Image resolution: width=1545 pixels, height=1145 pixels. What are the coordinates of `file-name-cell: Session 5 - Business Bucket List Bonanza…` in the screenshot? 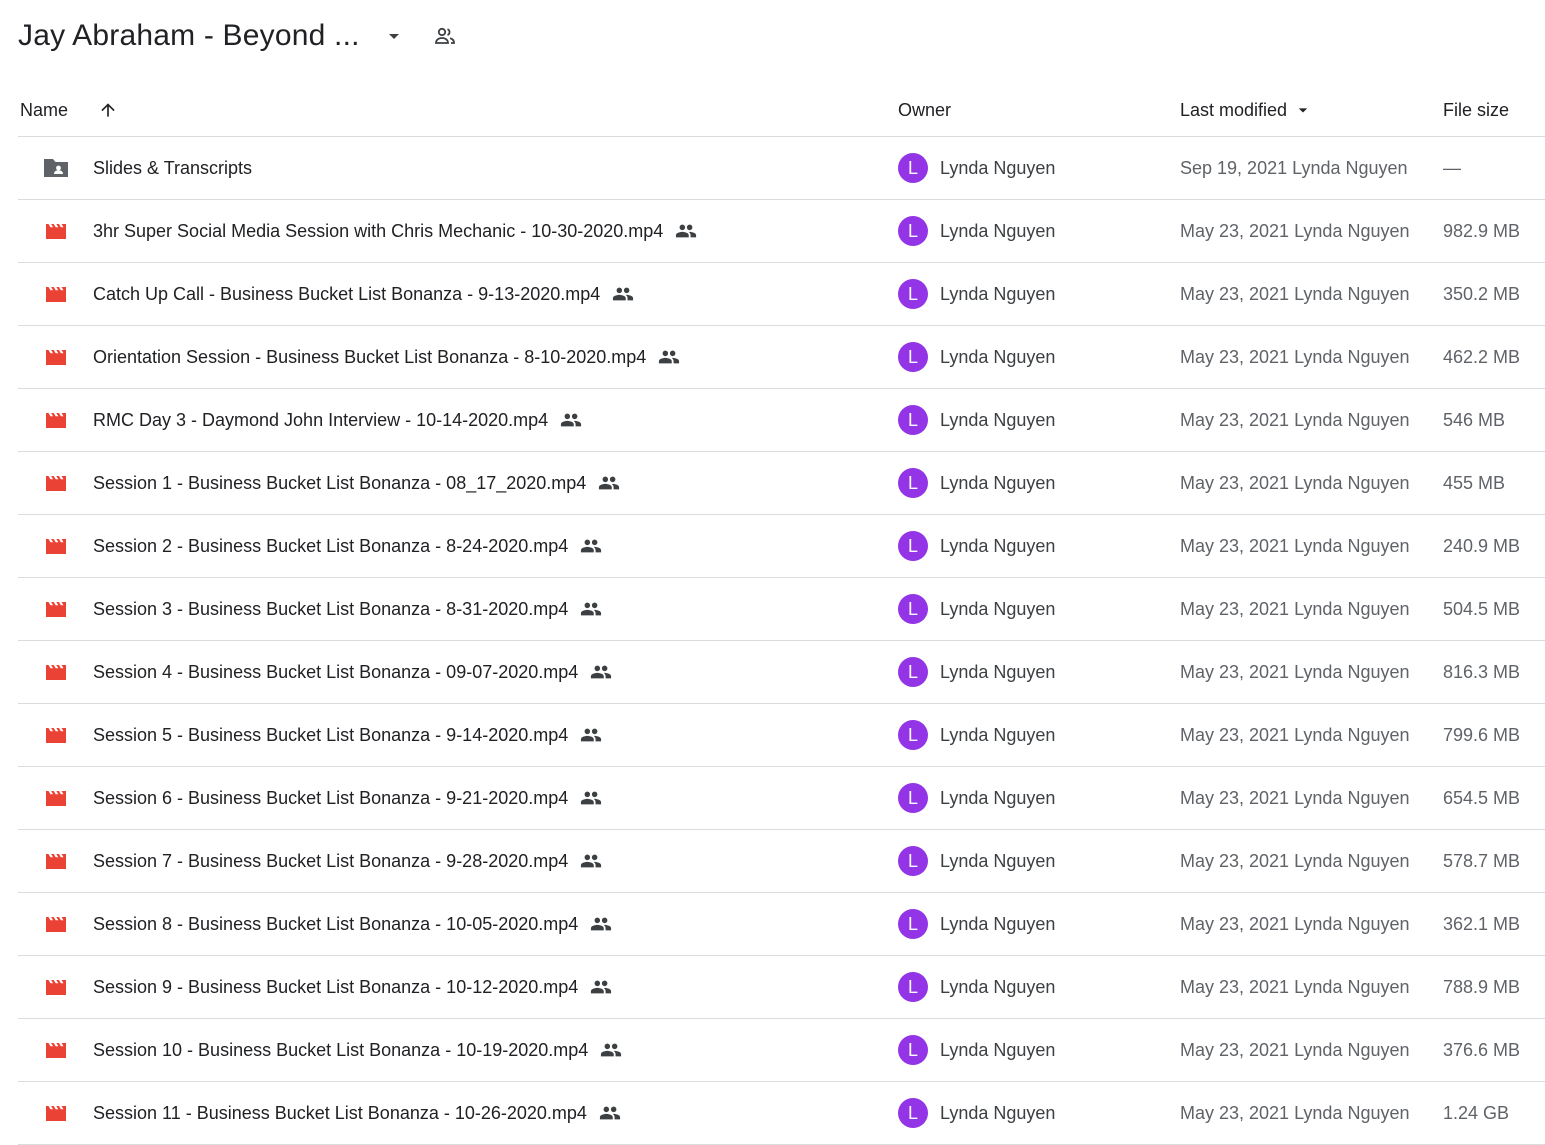 It's located at (347, 735).